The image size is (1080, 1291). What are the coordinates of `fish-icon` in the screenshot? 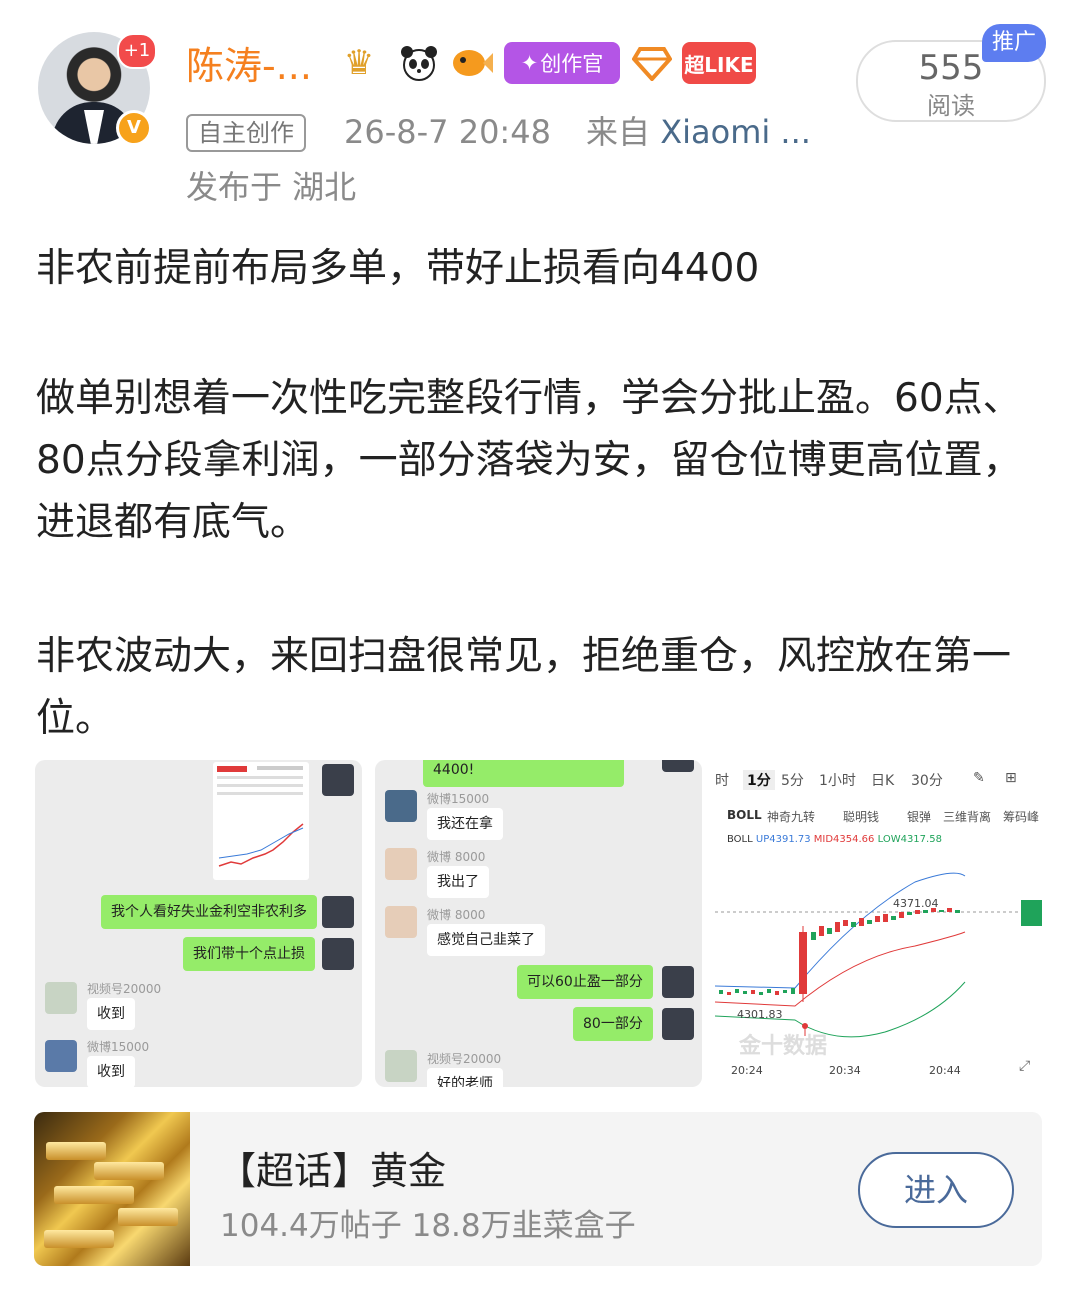 It's located at (471, 63).